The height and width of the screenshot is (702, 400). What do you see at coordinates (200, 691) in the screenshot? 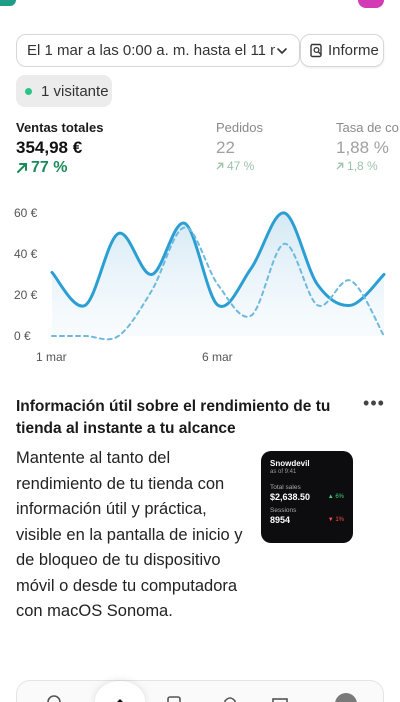
I see `bottom-navigation` at bounding box center [200, 691].